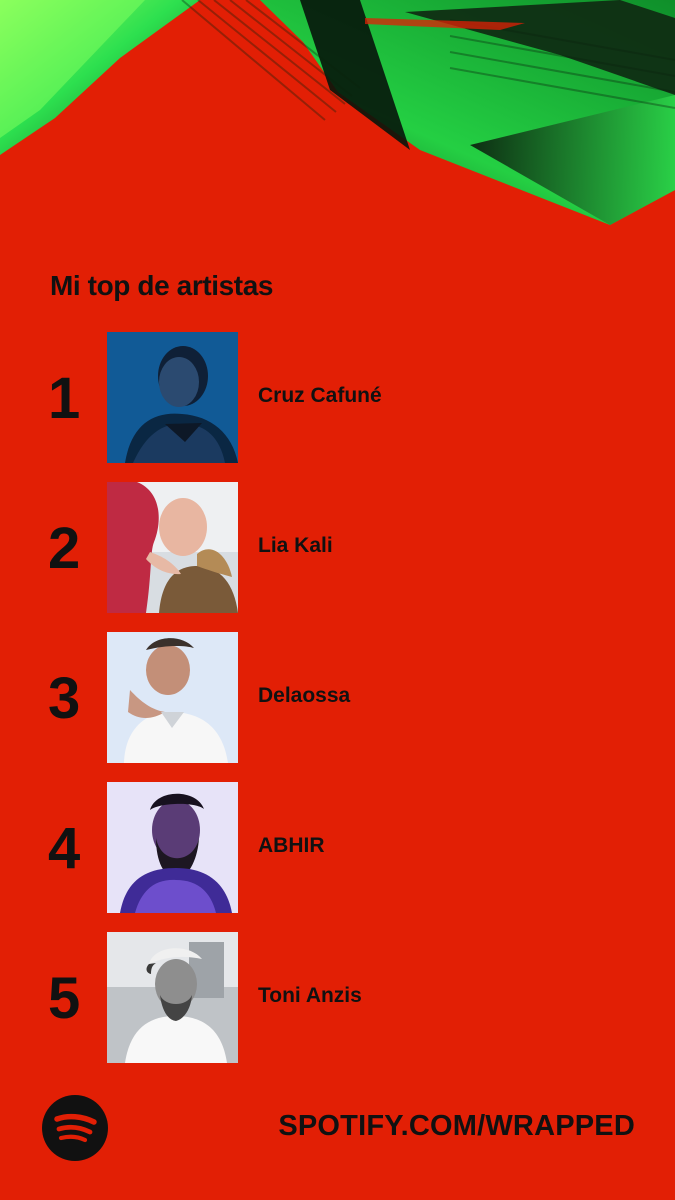 Image resolution: width=675 pixels, height=1200 pixels. What do you see at coordinates (291, 845) in the screenshot?
I see `artist-name: ABHIR` at bounding box center [291, 845].